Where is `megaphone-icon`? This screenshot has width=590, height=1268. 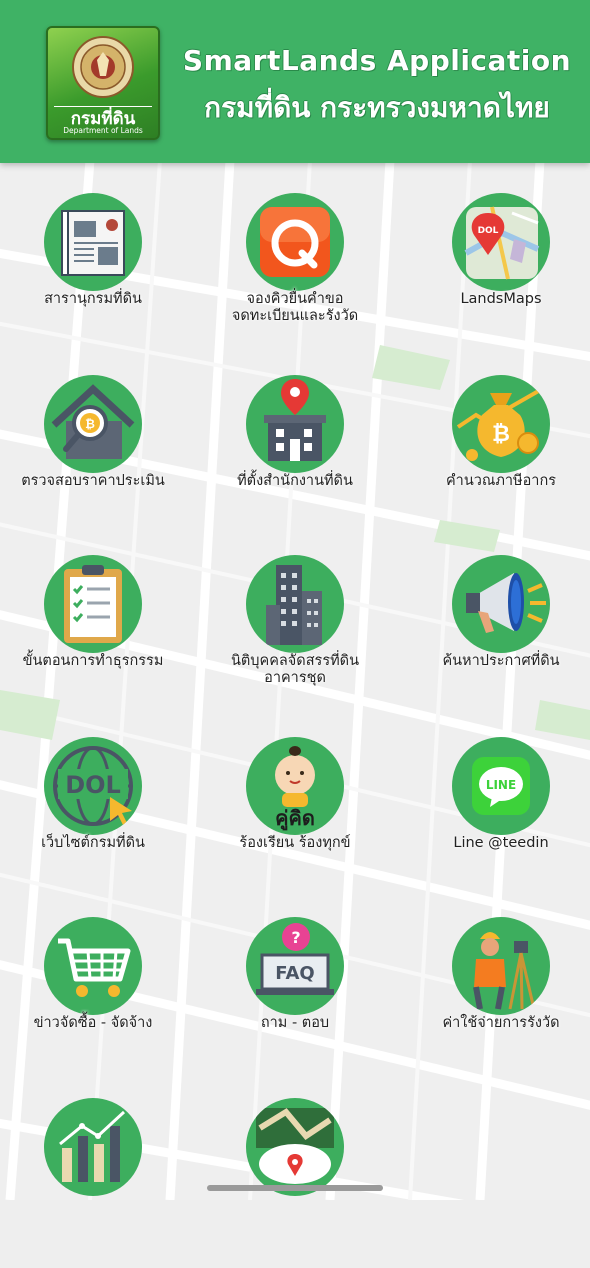
megaphone-icon is located at coordinates (506, 603).